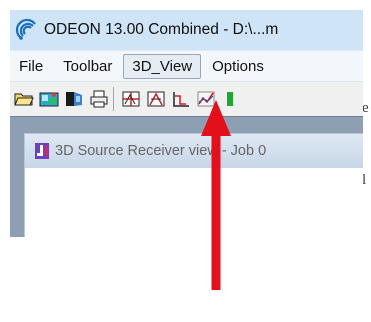 The image size is (371, 322). I want to click on 3d-view-window-icon, so click(42, 151).